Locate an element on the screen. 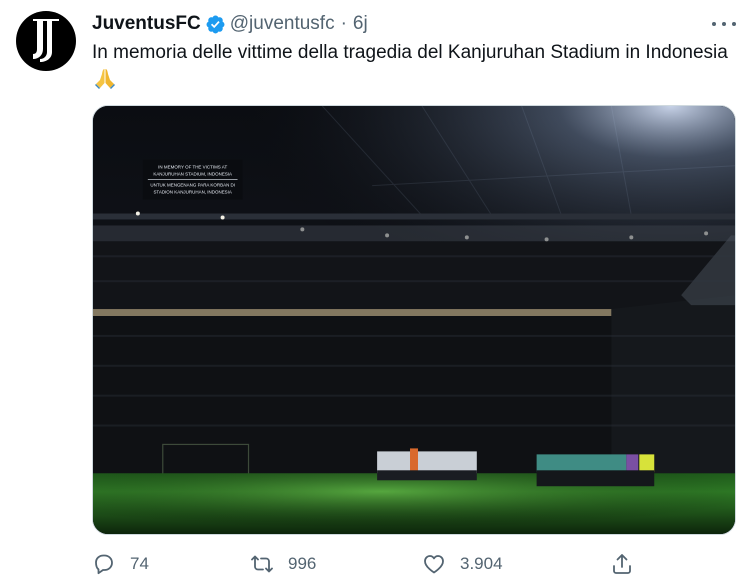 This screenshot has width=750, height=588. author-handle: @juventusfc is located at coordinates (282, 24).